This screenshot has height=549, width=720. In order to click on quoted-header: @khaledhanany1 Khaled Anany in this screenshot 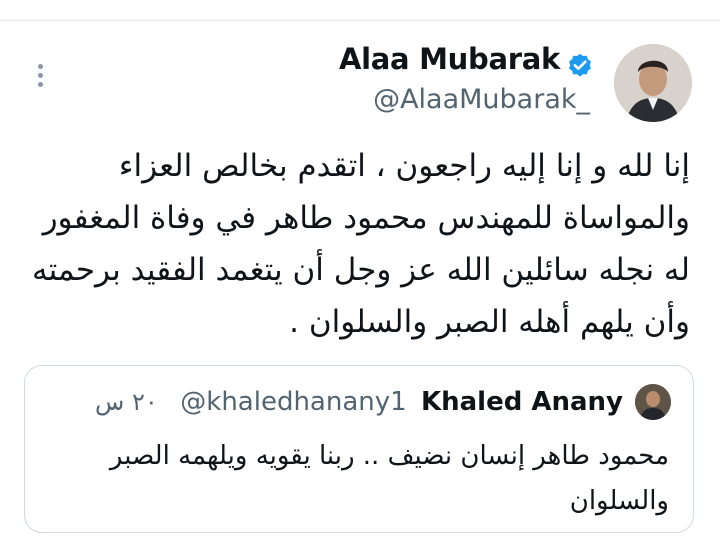, I will do `click(401, 402)`.